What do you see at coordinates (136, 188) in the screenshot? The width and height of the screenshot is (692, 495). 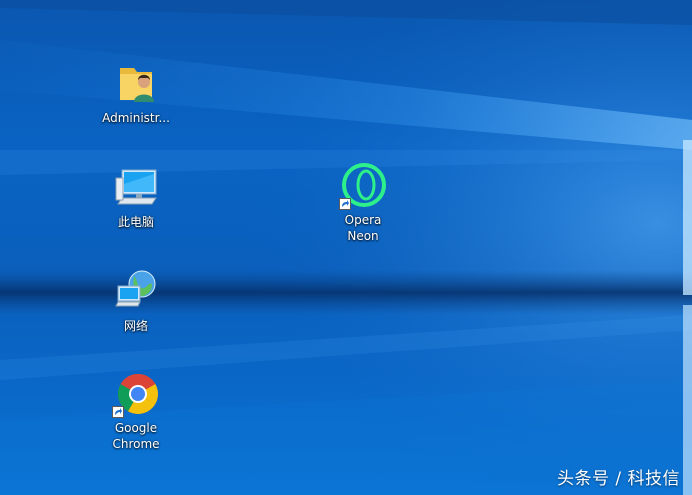 I see `computer-icon` at bounding box center [136, 188].